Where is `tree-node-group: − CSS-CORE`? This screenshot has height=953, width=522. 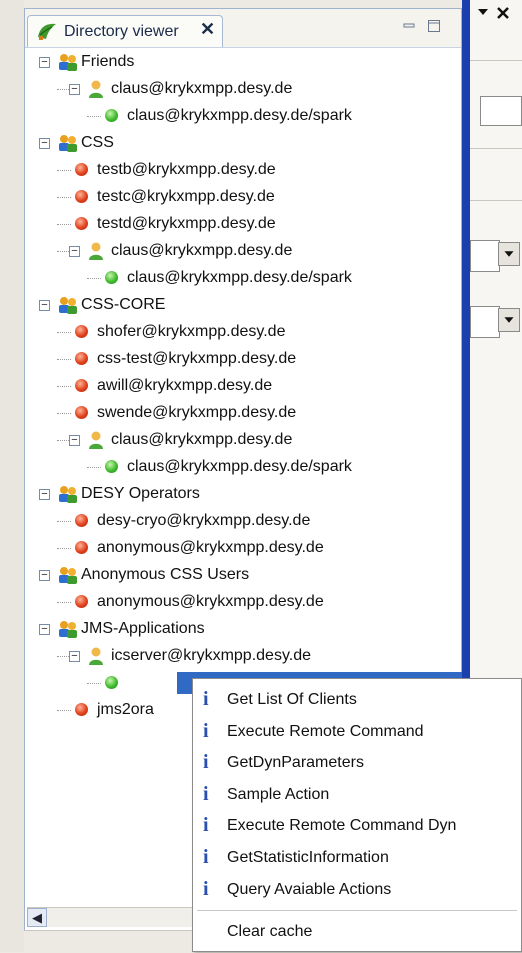 tree-node-group: − CSS-CORE is located at coordinates (243, 305).